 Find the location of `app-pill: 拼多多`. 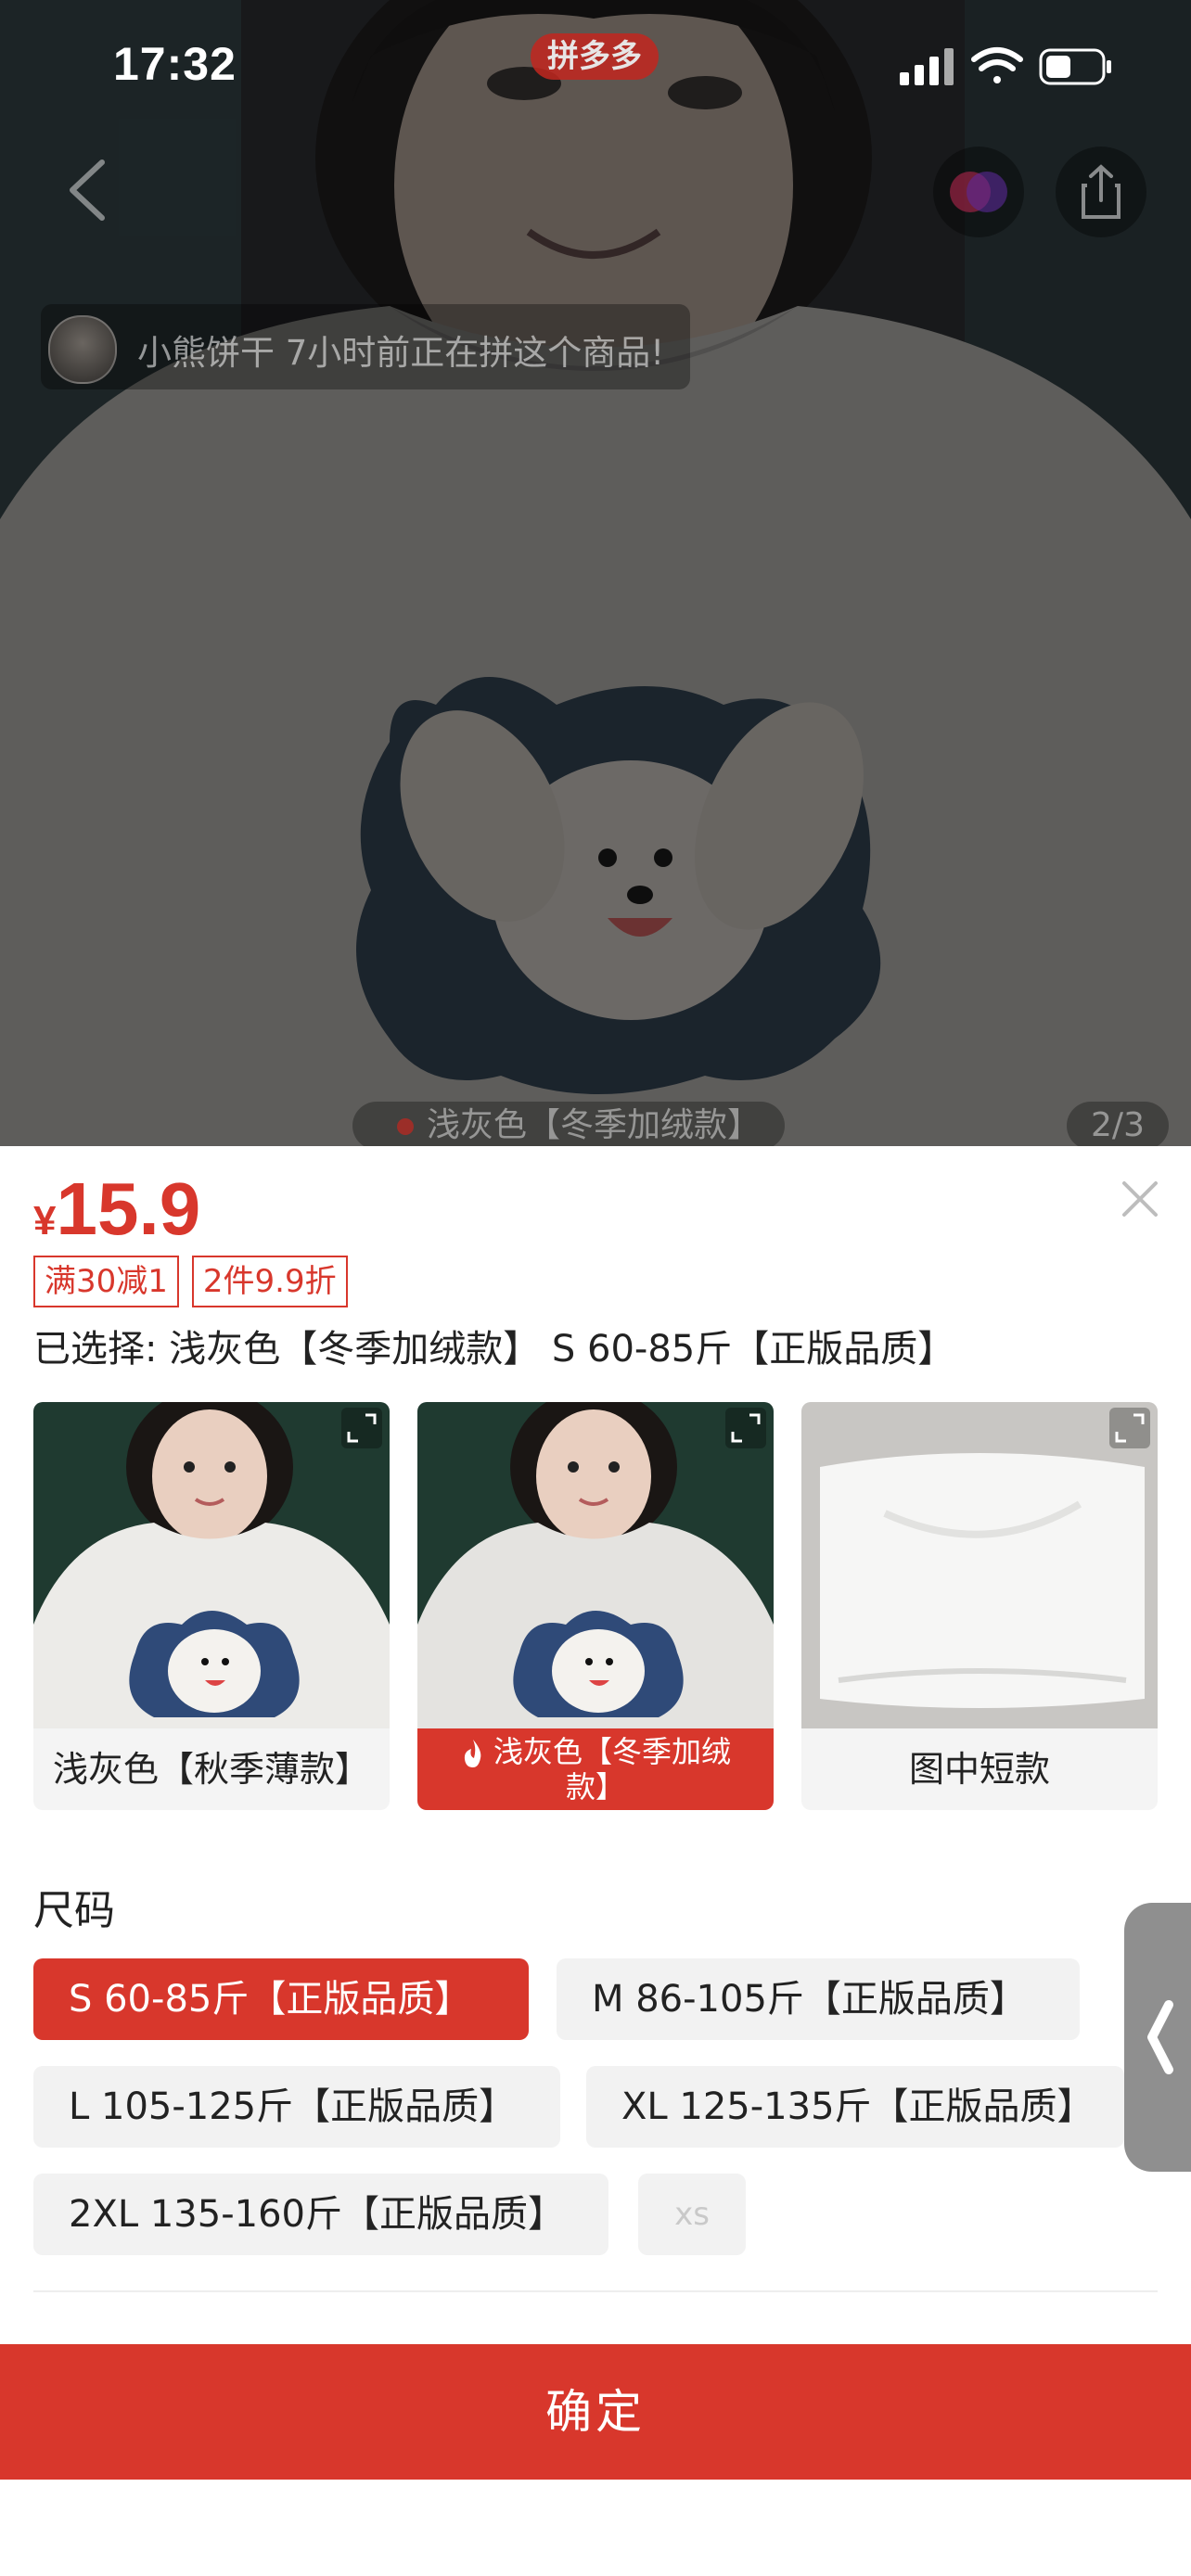

app-pill: 拼多多 is located at coordinates (595, 56).